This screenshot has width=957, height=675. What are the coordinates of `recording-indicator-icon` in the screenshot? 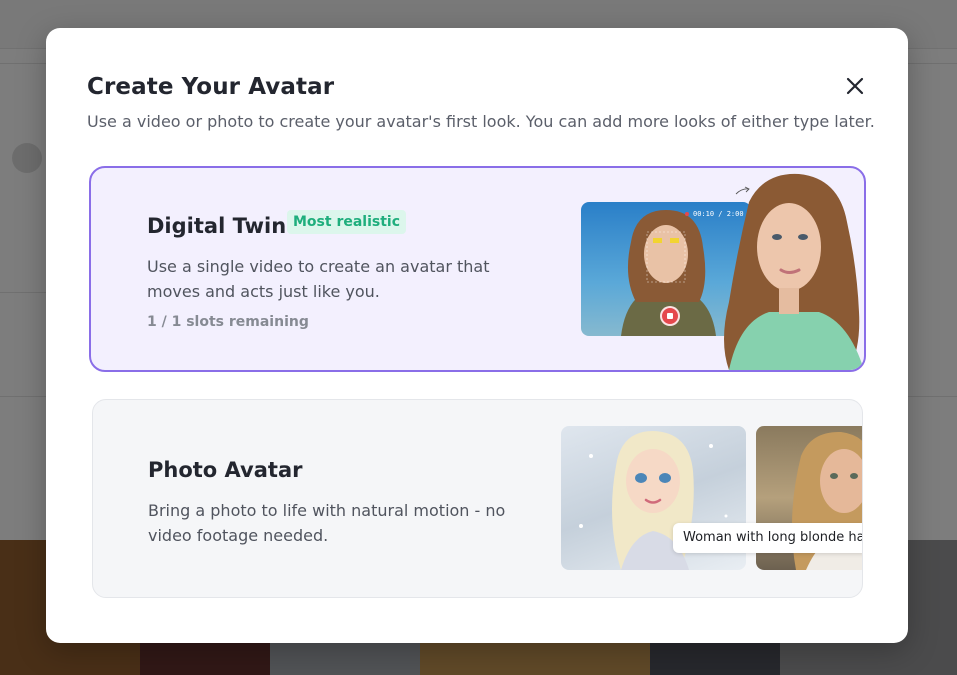 It's located at (687, 214).